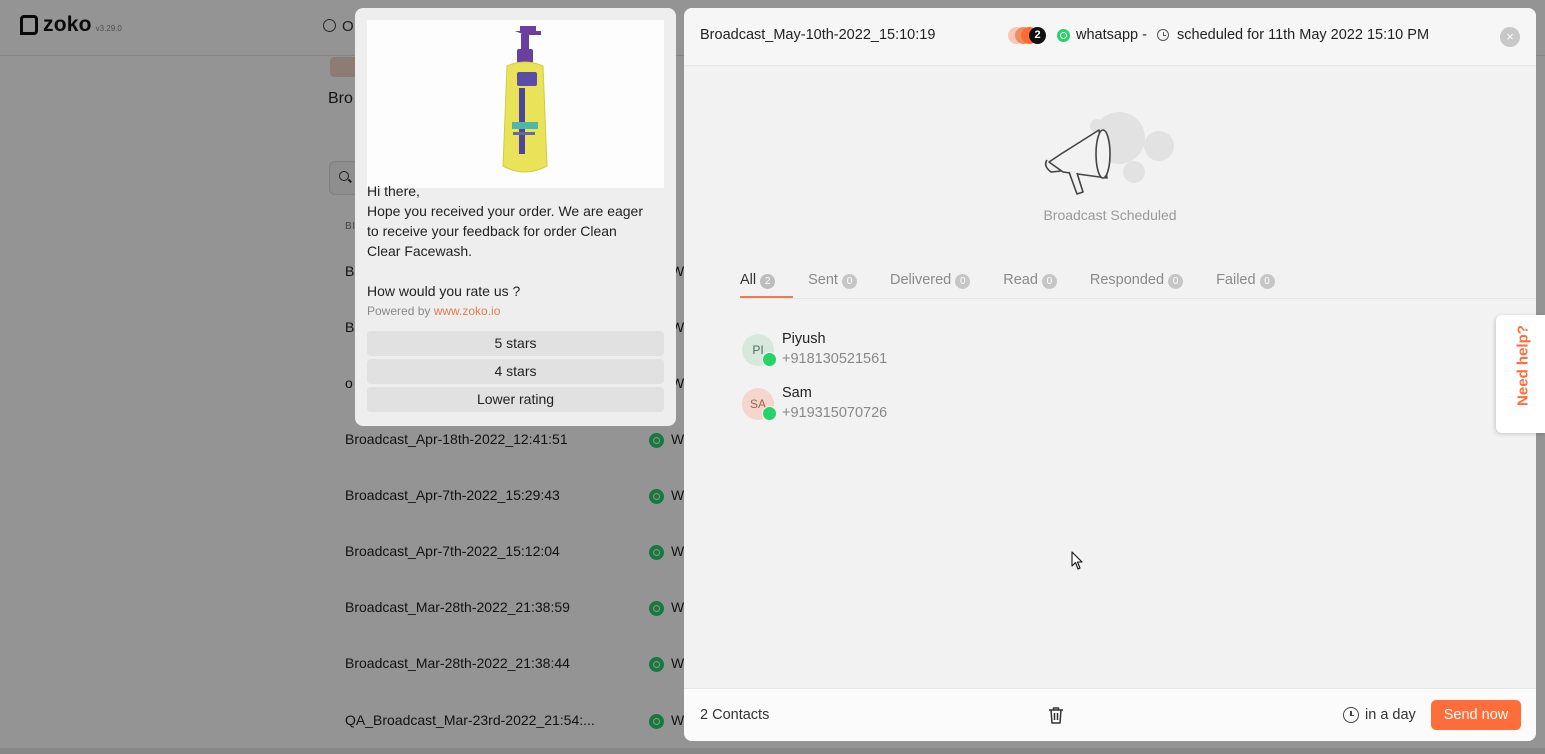 The height and width of the screenshot is (754, 1545). Describe the element at coordinates (1303, 35) in the screenshot. I see `scheduled-time: scheduled for 11th May 2022 15:10 PM` at that location.